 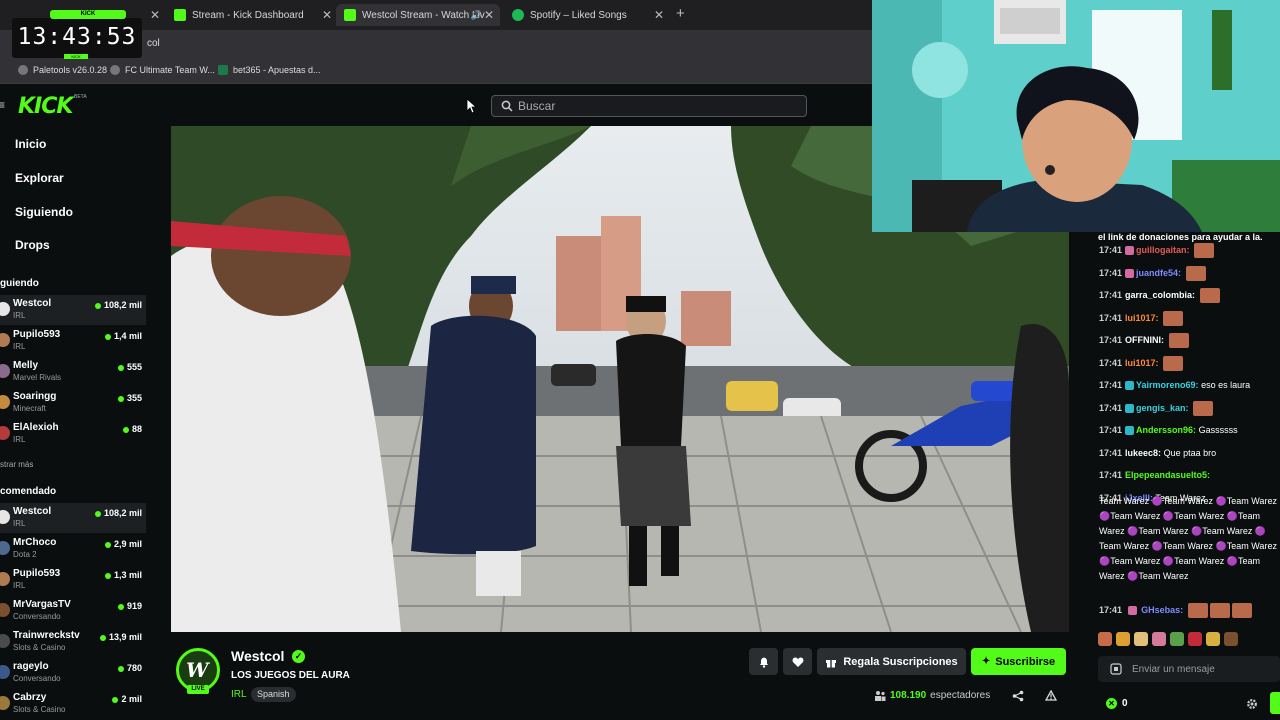 What do you see at coordinates (73, 704) in the screenshot?
I see `channel-item: Cabrzy Slots & Casino 2 mil` at bounding box center [73, 704].